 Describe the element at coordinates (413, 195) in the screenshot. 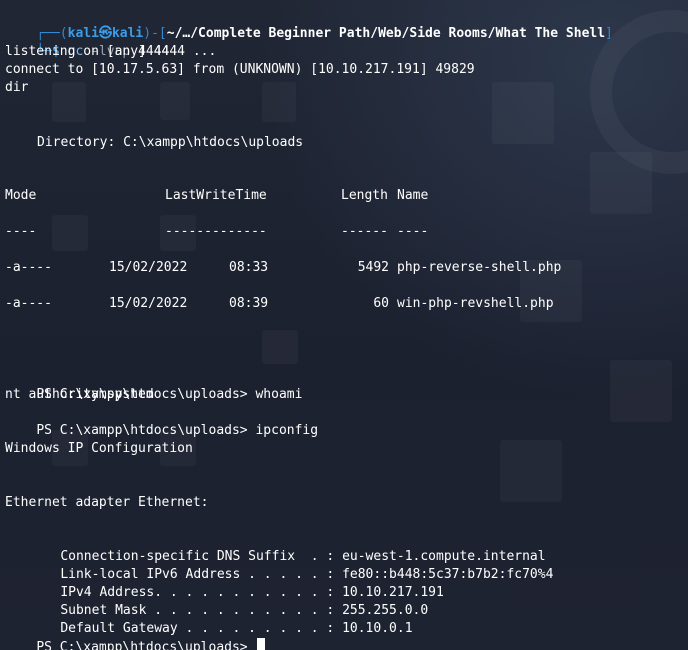

I see `header-name: Name` at that location.